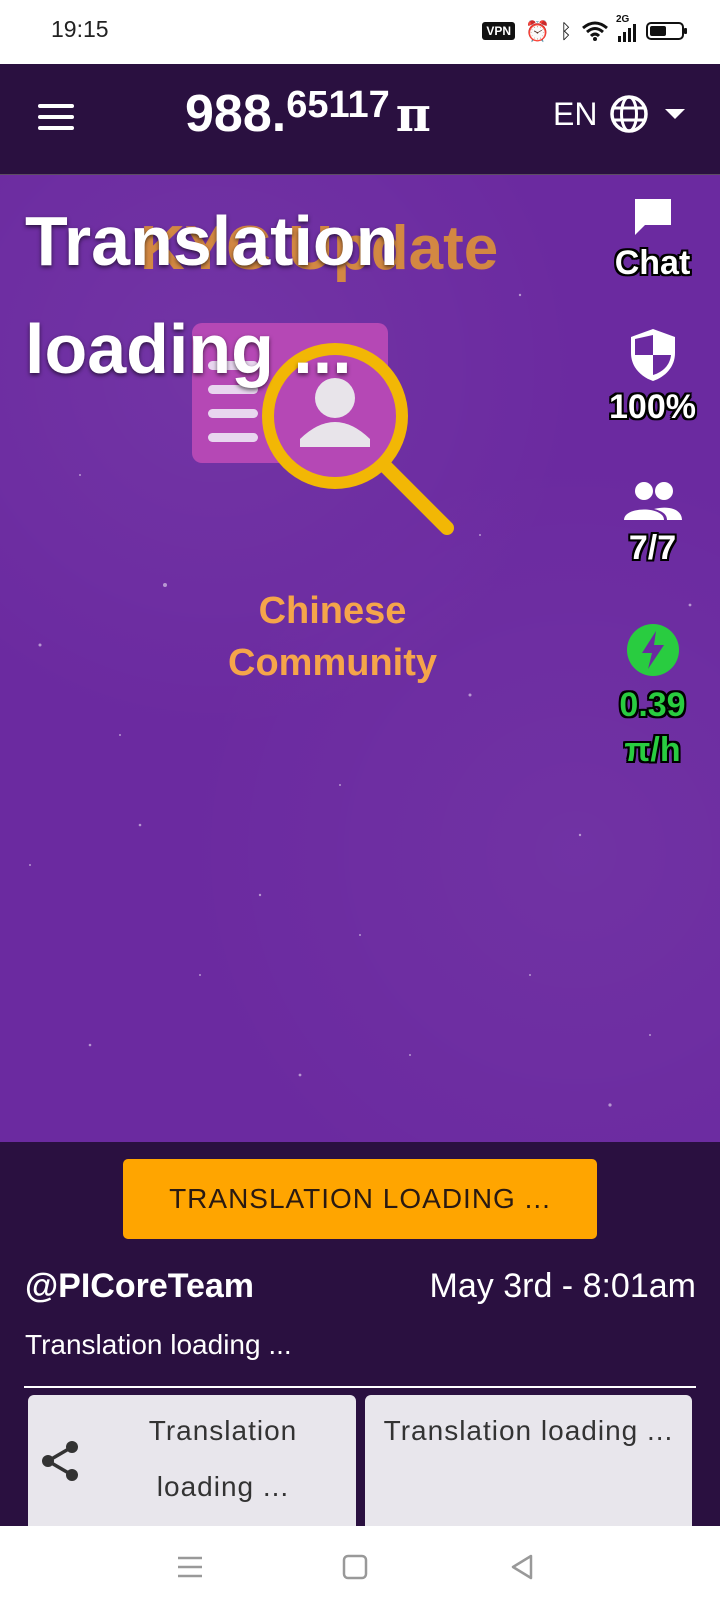 This screenshot has height=1612, width=720. What do you see at coordinates (652, 548) in the screenshot?
I see `team-count: 7/7` at bounding box center [652, 548].